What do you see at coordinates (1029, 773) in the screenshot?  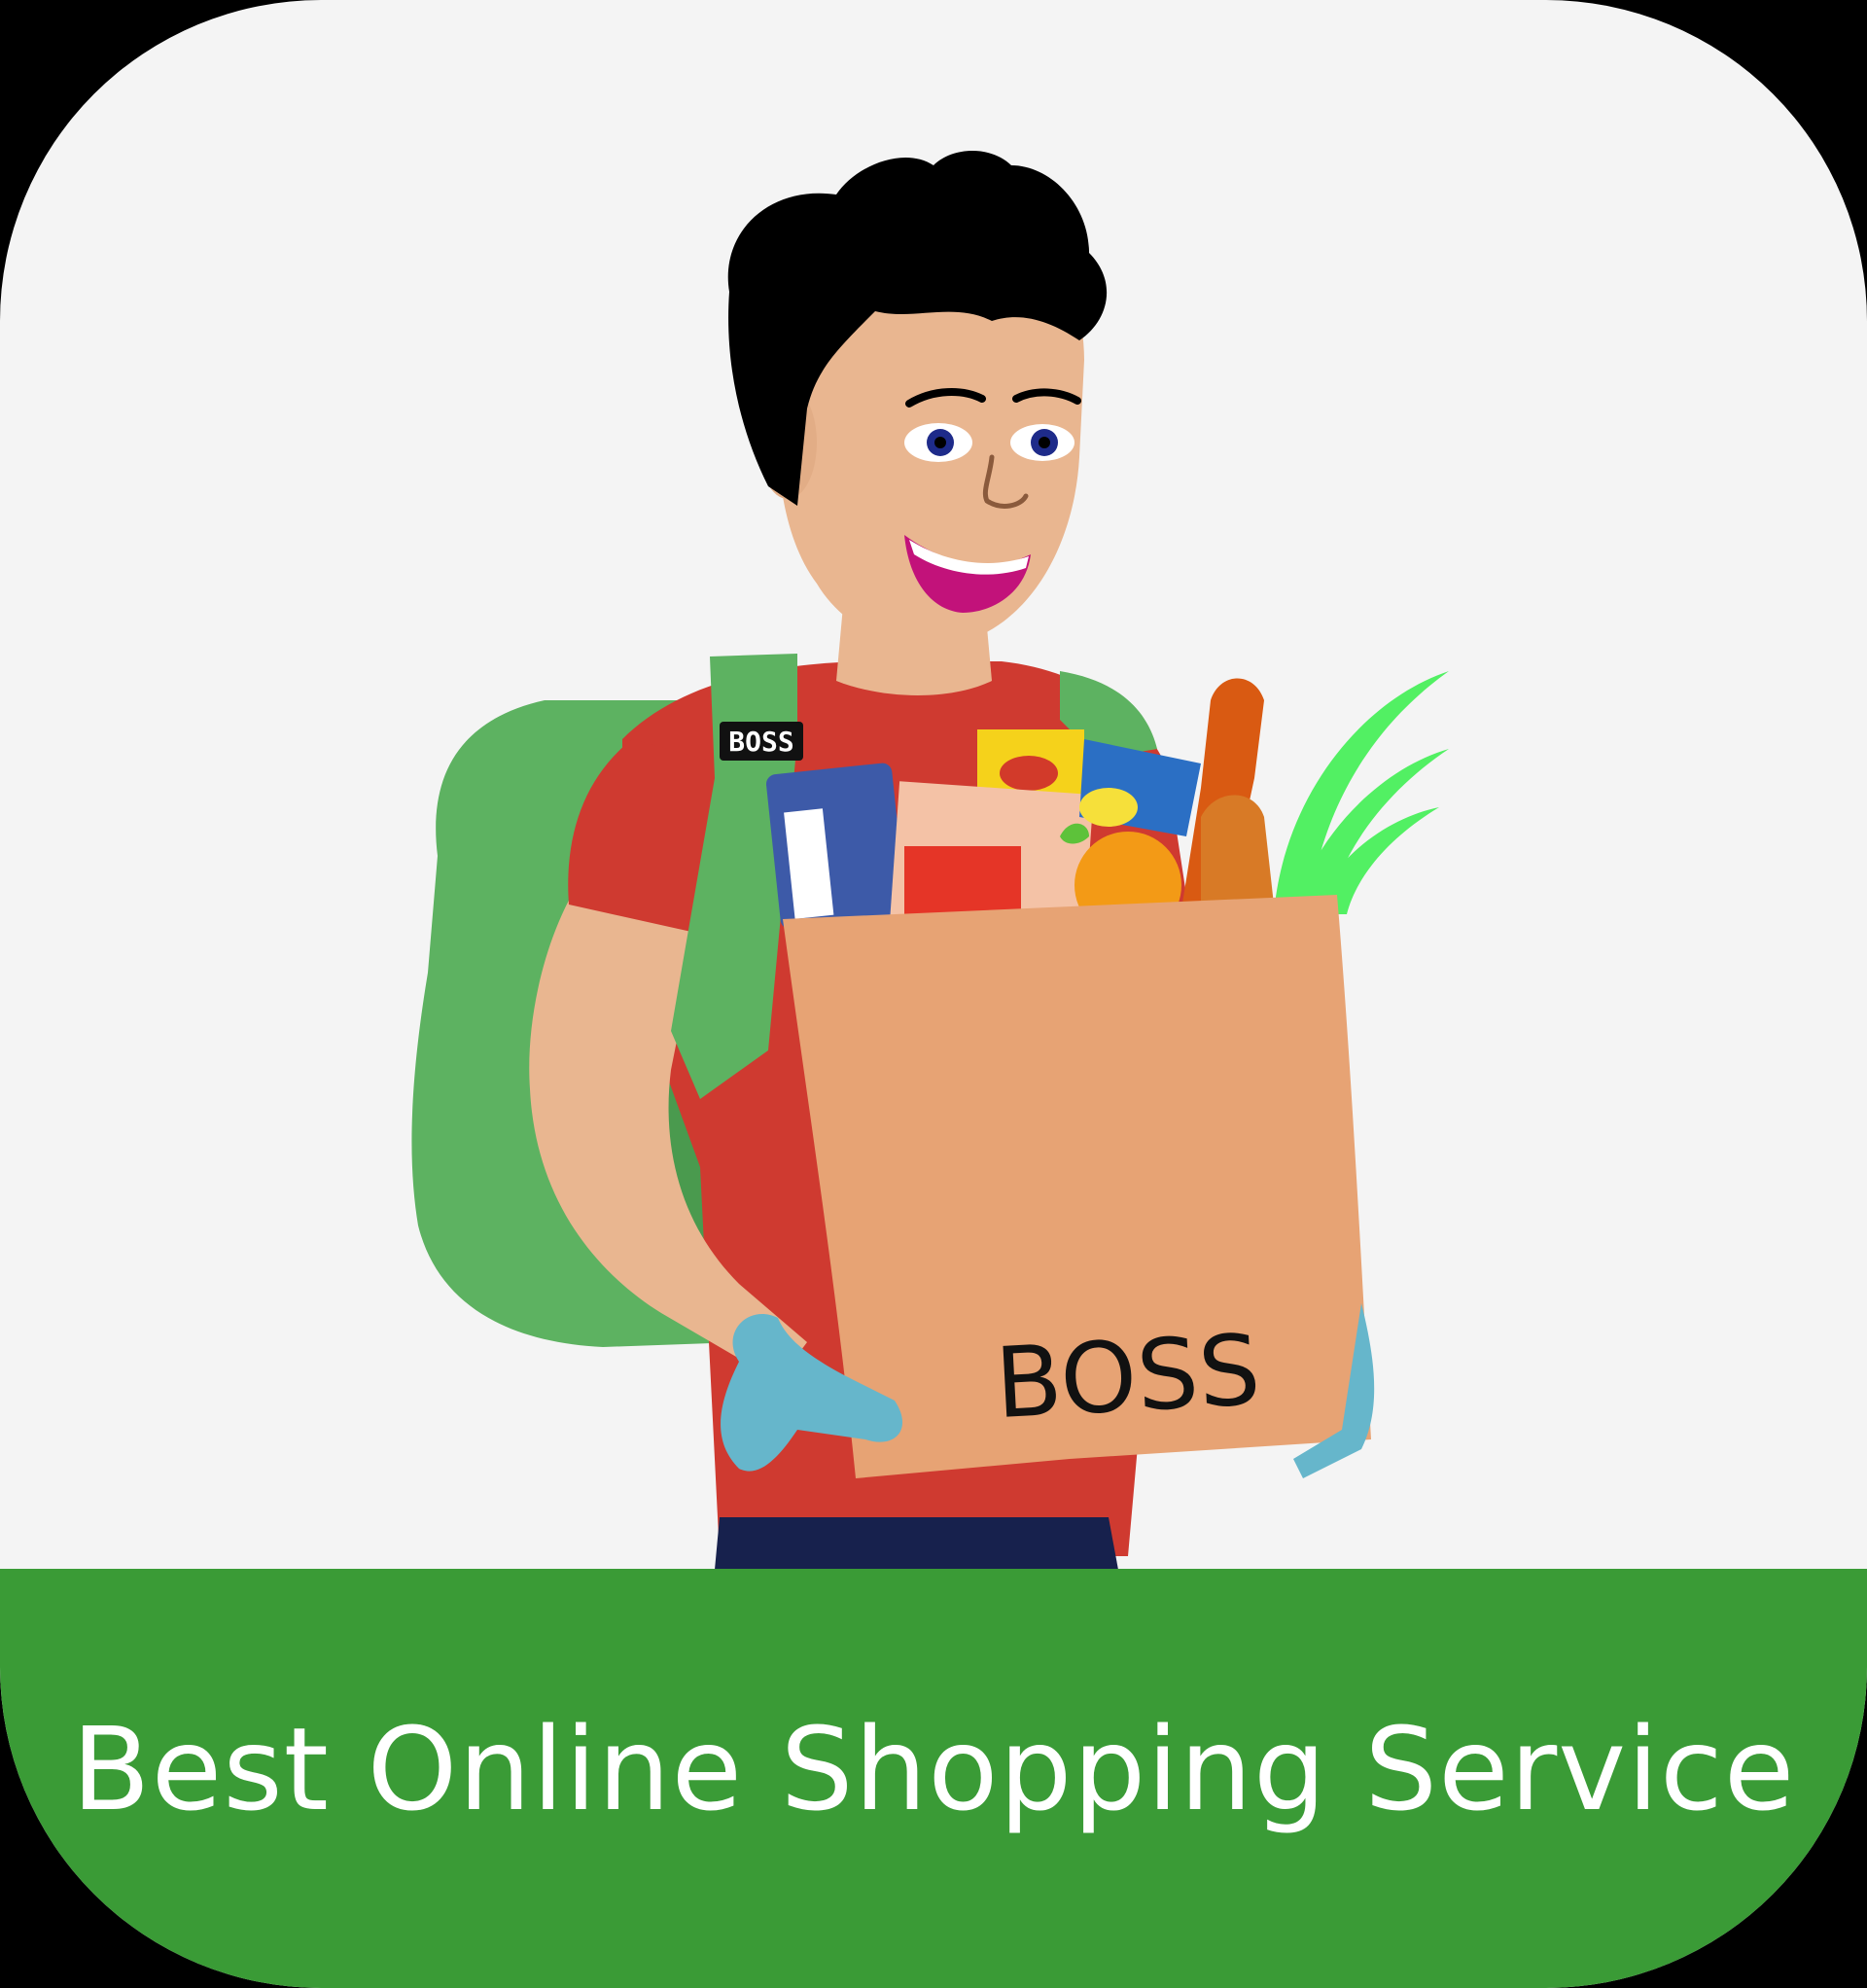 I see `yellow-box-label` at bounding box center [1029, 773].